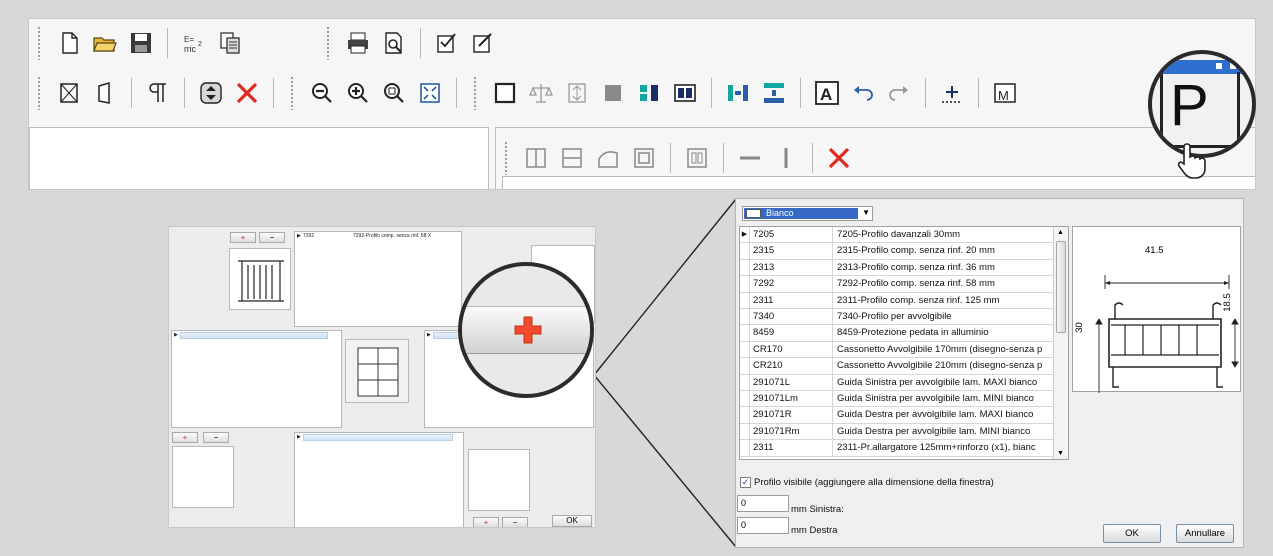 The image size is (1273, 556). Describe the element at coordinates (141, 43) in the screenshot. I see `save-icon` at that location.